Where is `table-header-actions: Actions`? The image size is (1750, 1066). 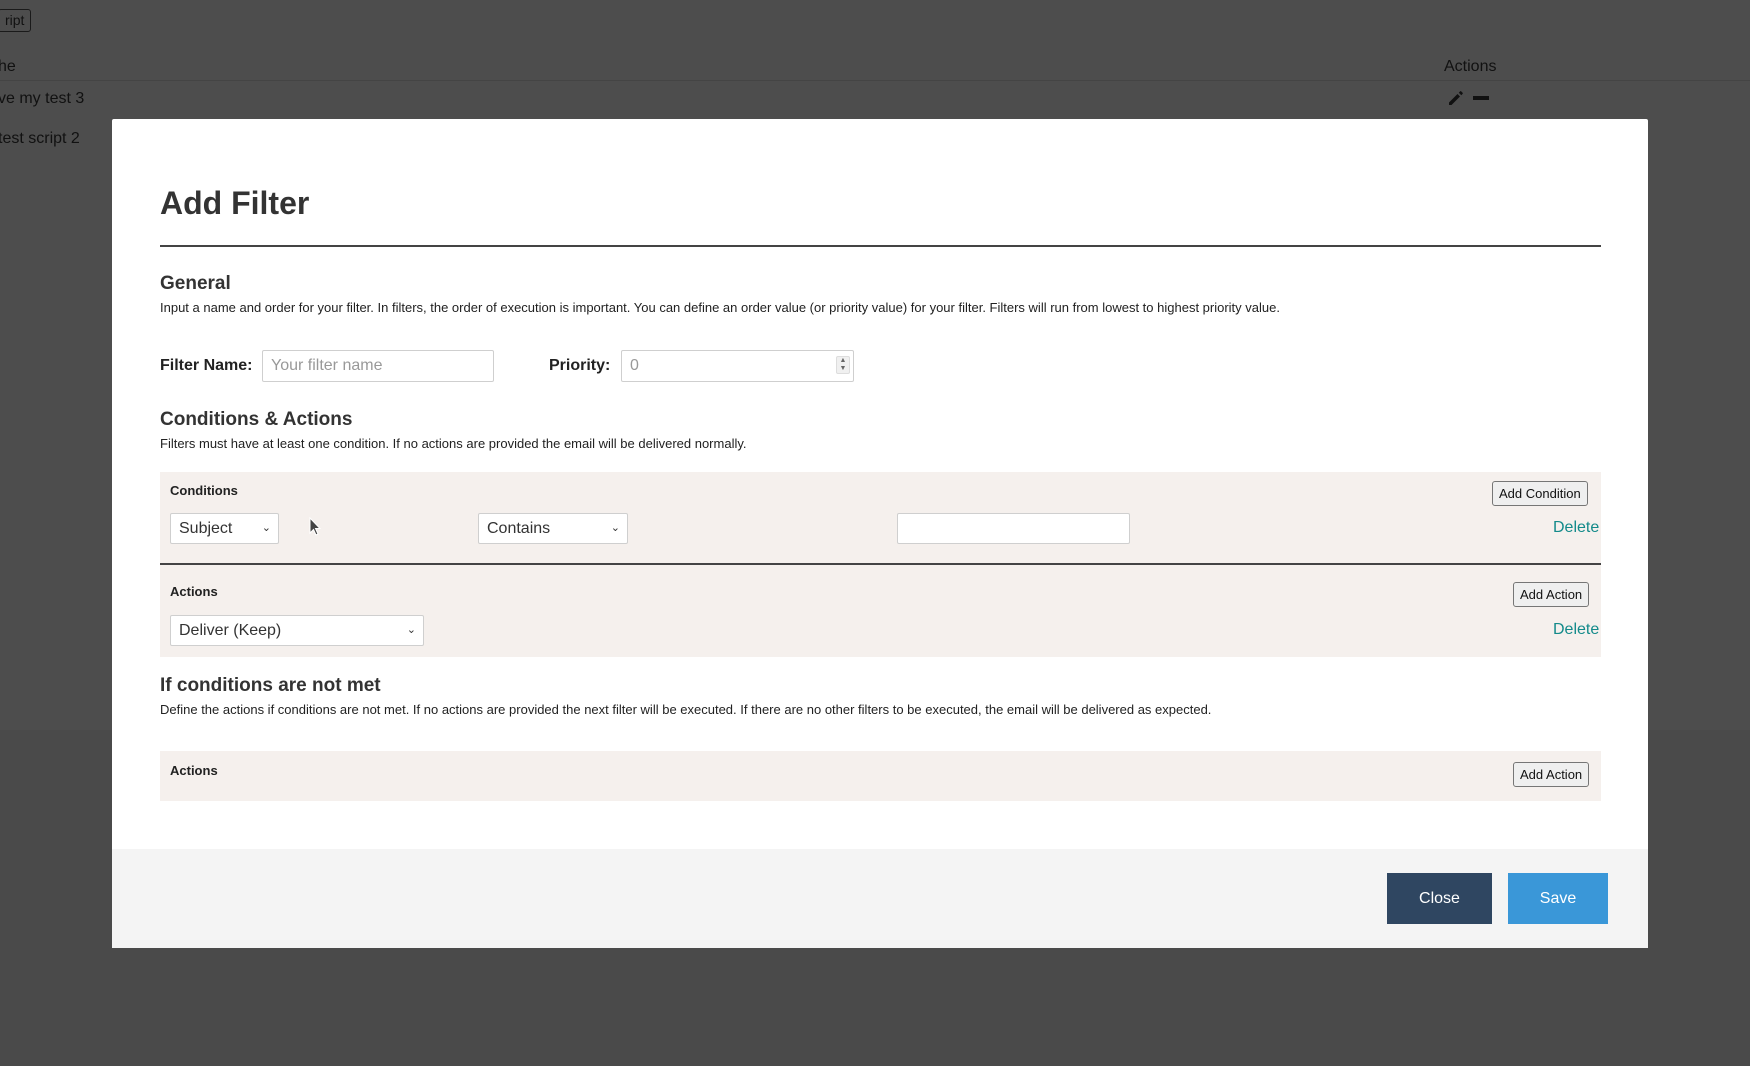 table-header-actions: Actions is located at coordinates (1470, 66).